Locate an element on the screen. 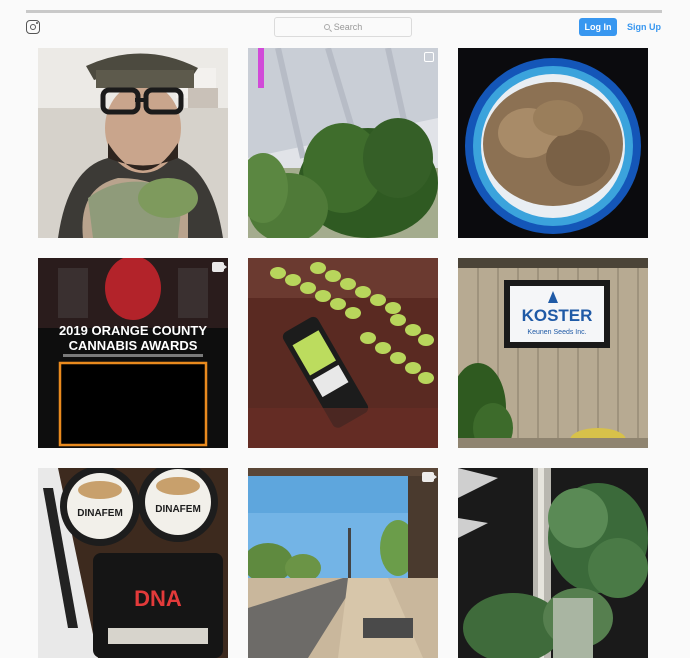  login-button: Log In is located at coordinates (598, 27).